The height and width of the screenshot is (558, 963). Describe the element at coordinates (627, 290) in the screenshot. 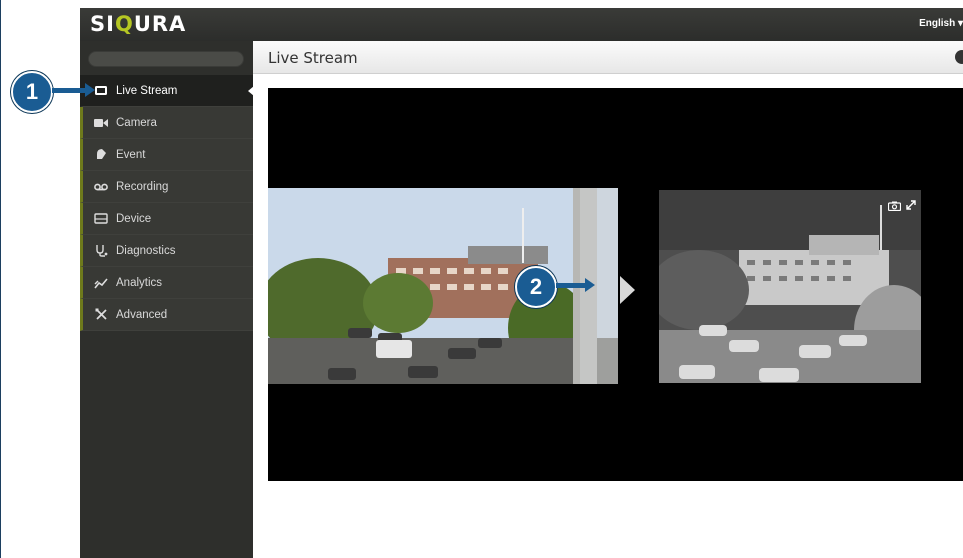

I see `switch-view-arrow` at that location.